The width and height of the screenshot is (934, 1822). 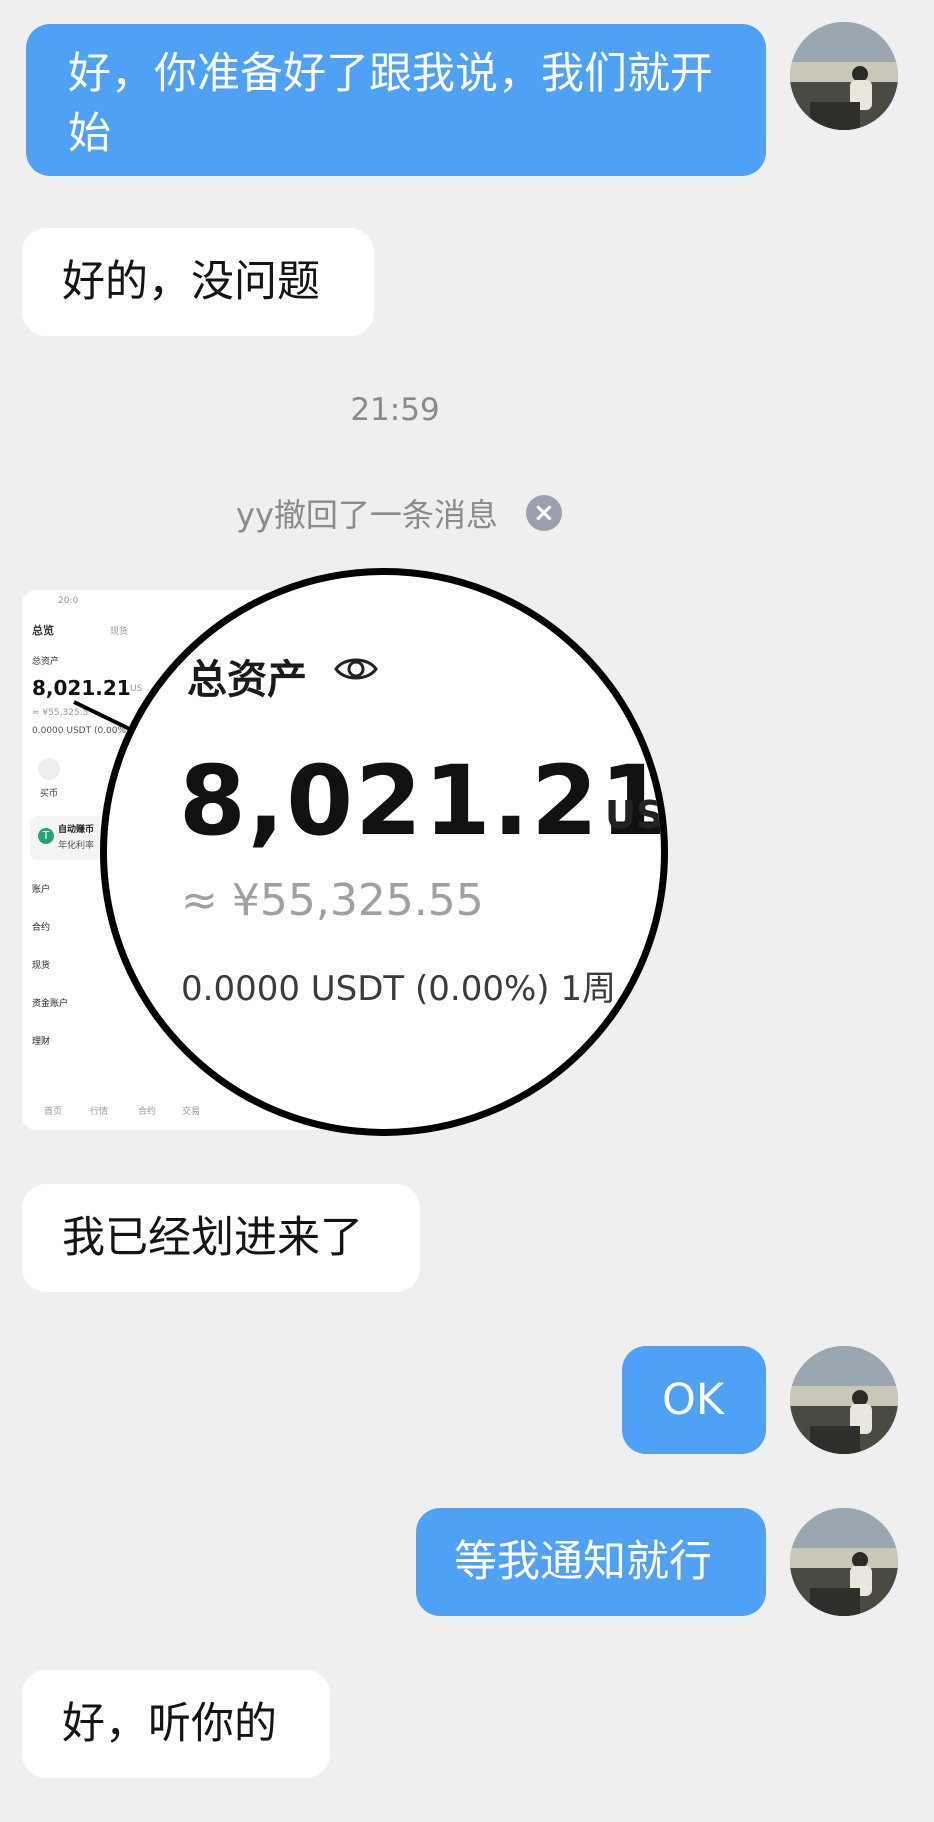 I want to click on nav-trade: 交易, so click(x=191, y=1112).